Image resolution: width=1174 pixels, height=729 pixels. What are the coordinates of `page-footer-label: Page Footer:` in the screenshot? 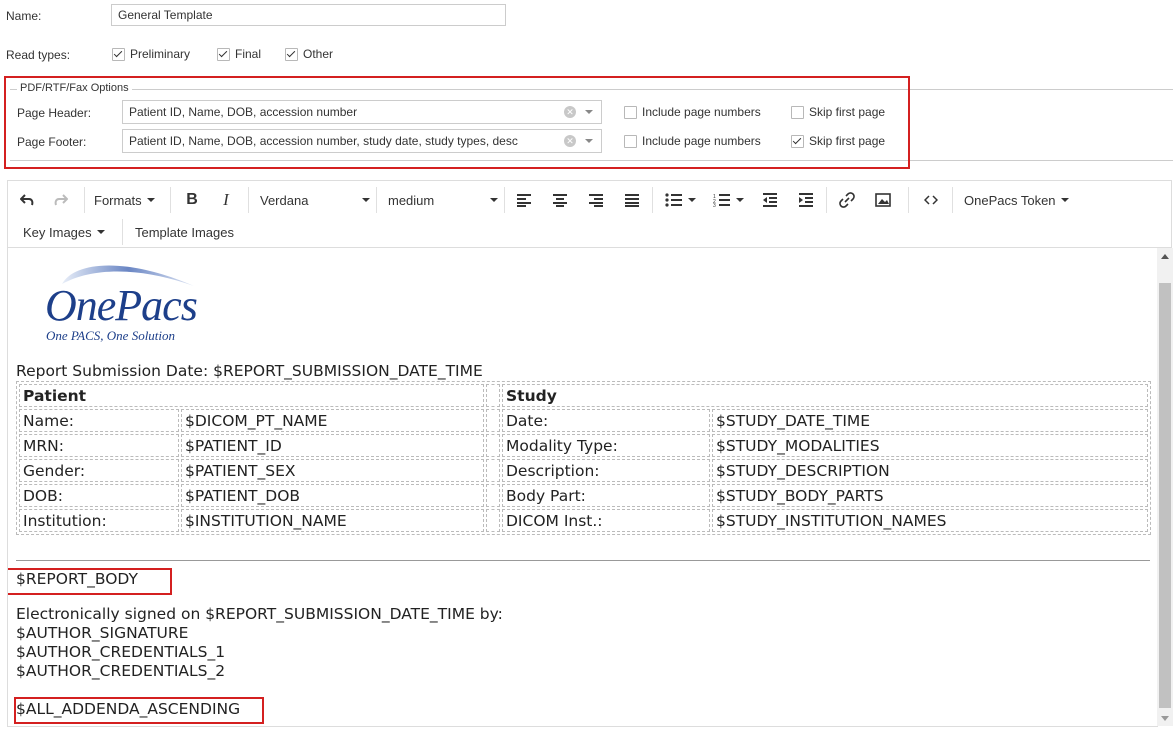 It's located at (52, 142).